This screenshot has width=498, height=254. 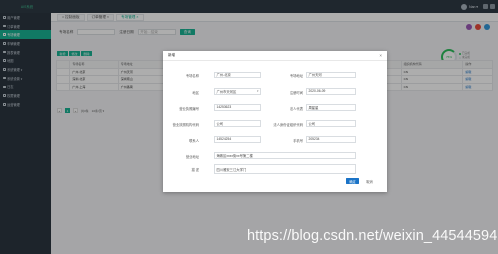 What do you see at coordinates (195, 92) in the screenshot?
I see `field-label-region: 地区` at bounding box center [195, 92].